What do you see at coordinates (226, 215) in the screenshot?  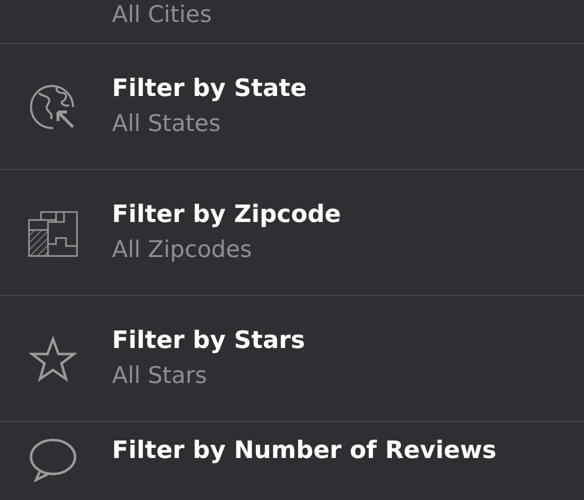 I see `filter-title: Filter by Zipcode` at bounding box center [226, 215].